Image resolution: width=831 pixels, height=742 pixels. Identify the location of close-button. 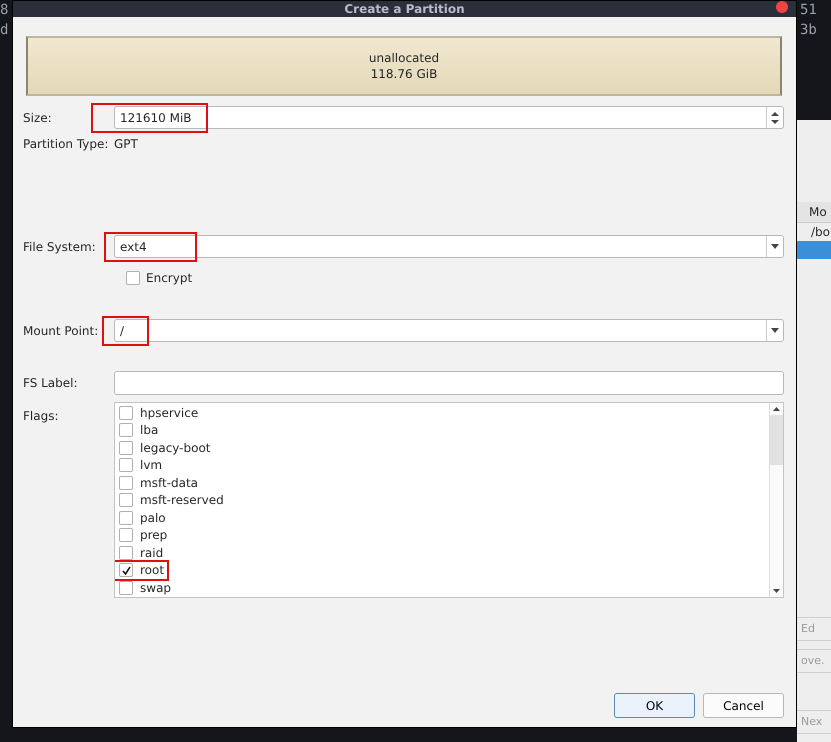
(782, 7).